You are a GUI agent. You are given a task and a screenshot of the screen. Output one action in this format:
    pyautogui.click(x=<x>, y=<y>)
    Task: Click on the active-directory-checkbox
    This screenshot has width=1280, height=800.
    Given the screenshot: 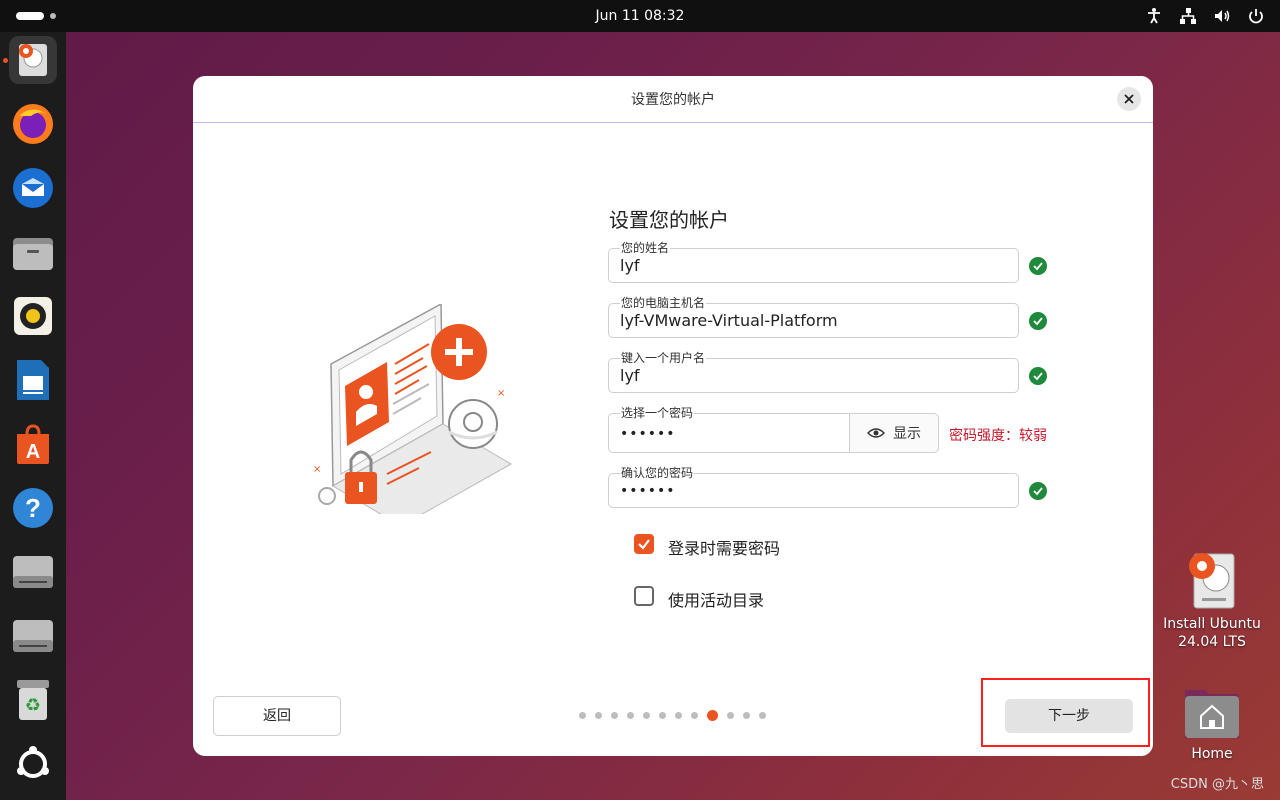 What is the action you would take?
    pyautogui.click(x=644, y=596)
    